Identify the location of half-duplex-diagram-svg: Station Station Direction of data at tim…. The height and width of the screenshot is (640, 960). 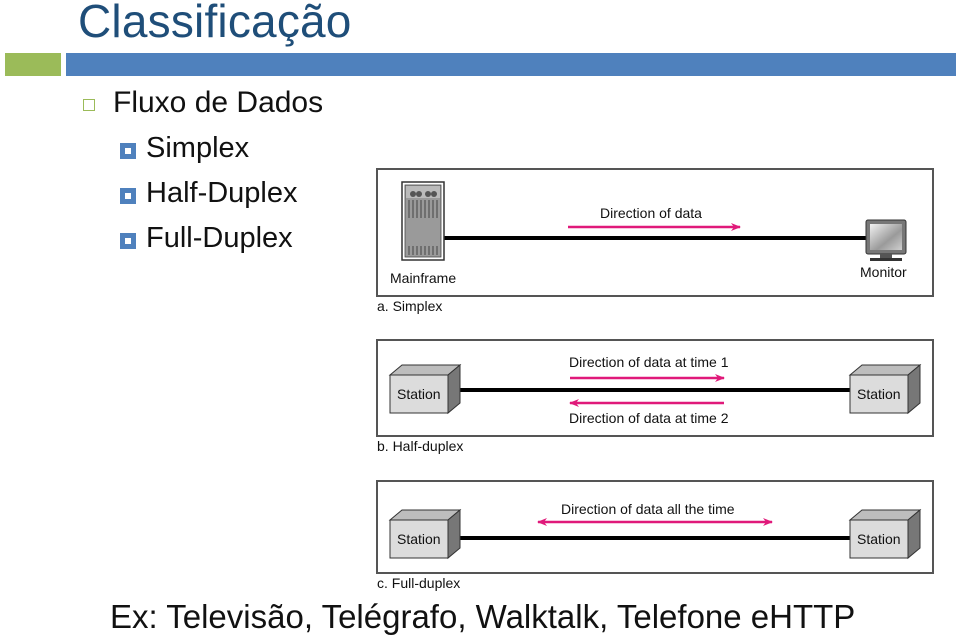
(655, 390).